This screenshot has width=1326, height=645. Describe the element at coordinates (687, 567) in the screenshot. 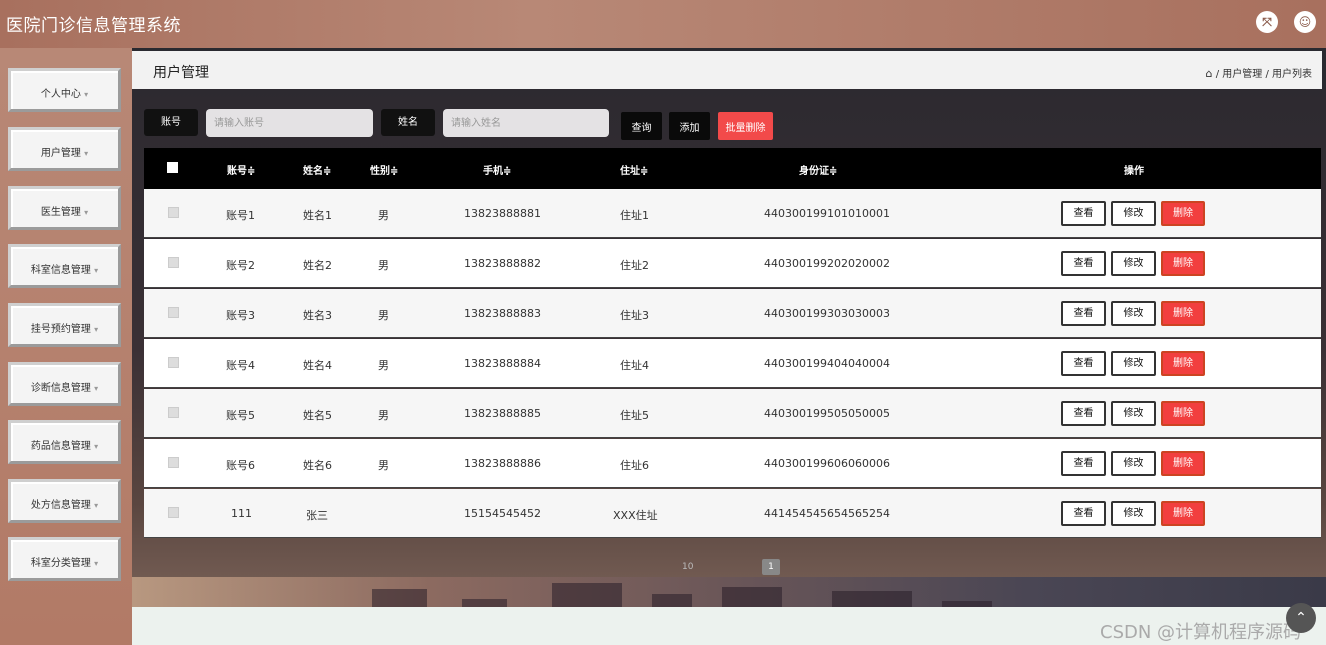

I see `page-size-select: 10` at that location.